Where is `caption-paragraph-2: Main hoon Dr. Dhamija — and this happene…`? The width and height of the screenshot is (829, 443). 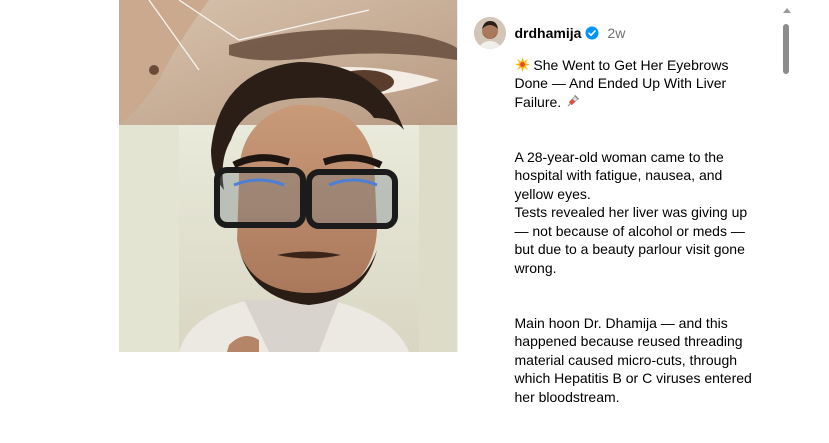
caption-paragraph-2: Main hoon Dr. Dhamija — and this happene… is located at coordinates (633, 359).